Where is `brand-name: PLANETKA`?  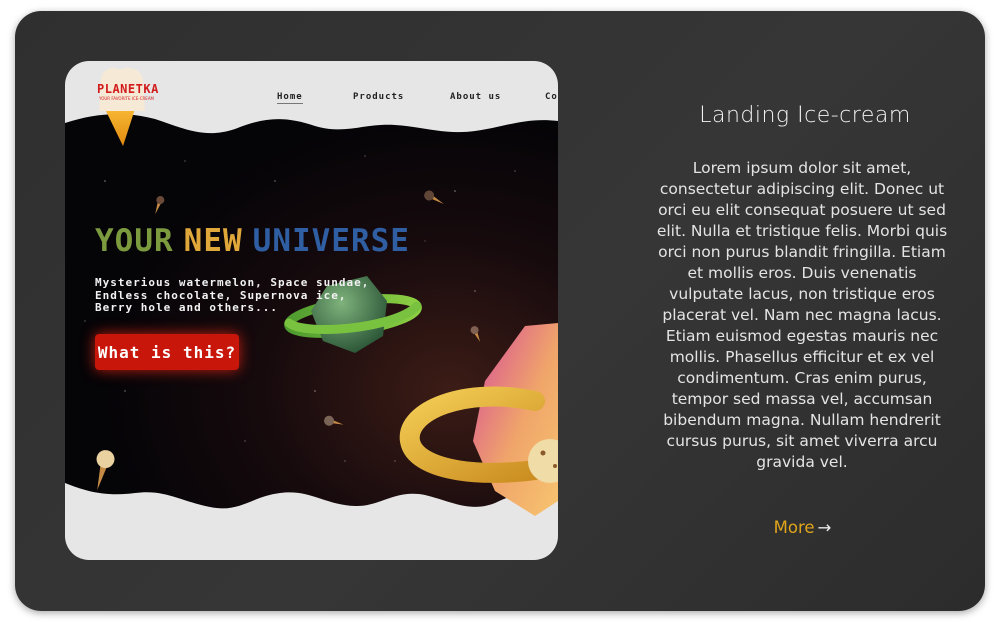 brand-name: PLANETKA is located at coordinates (128, 89).